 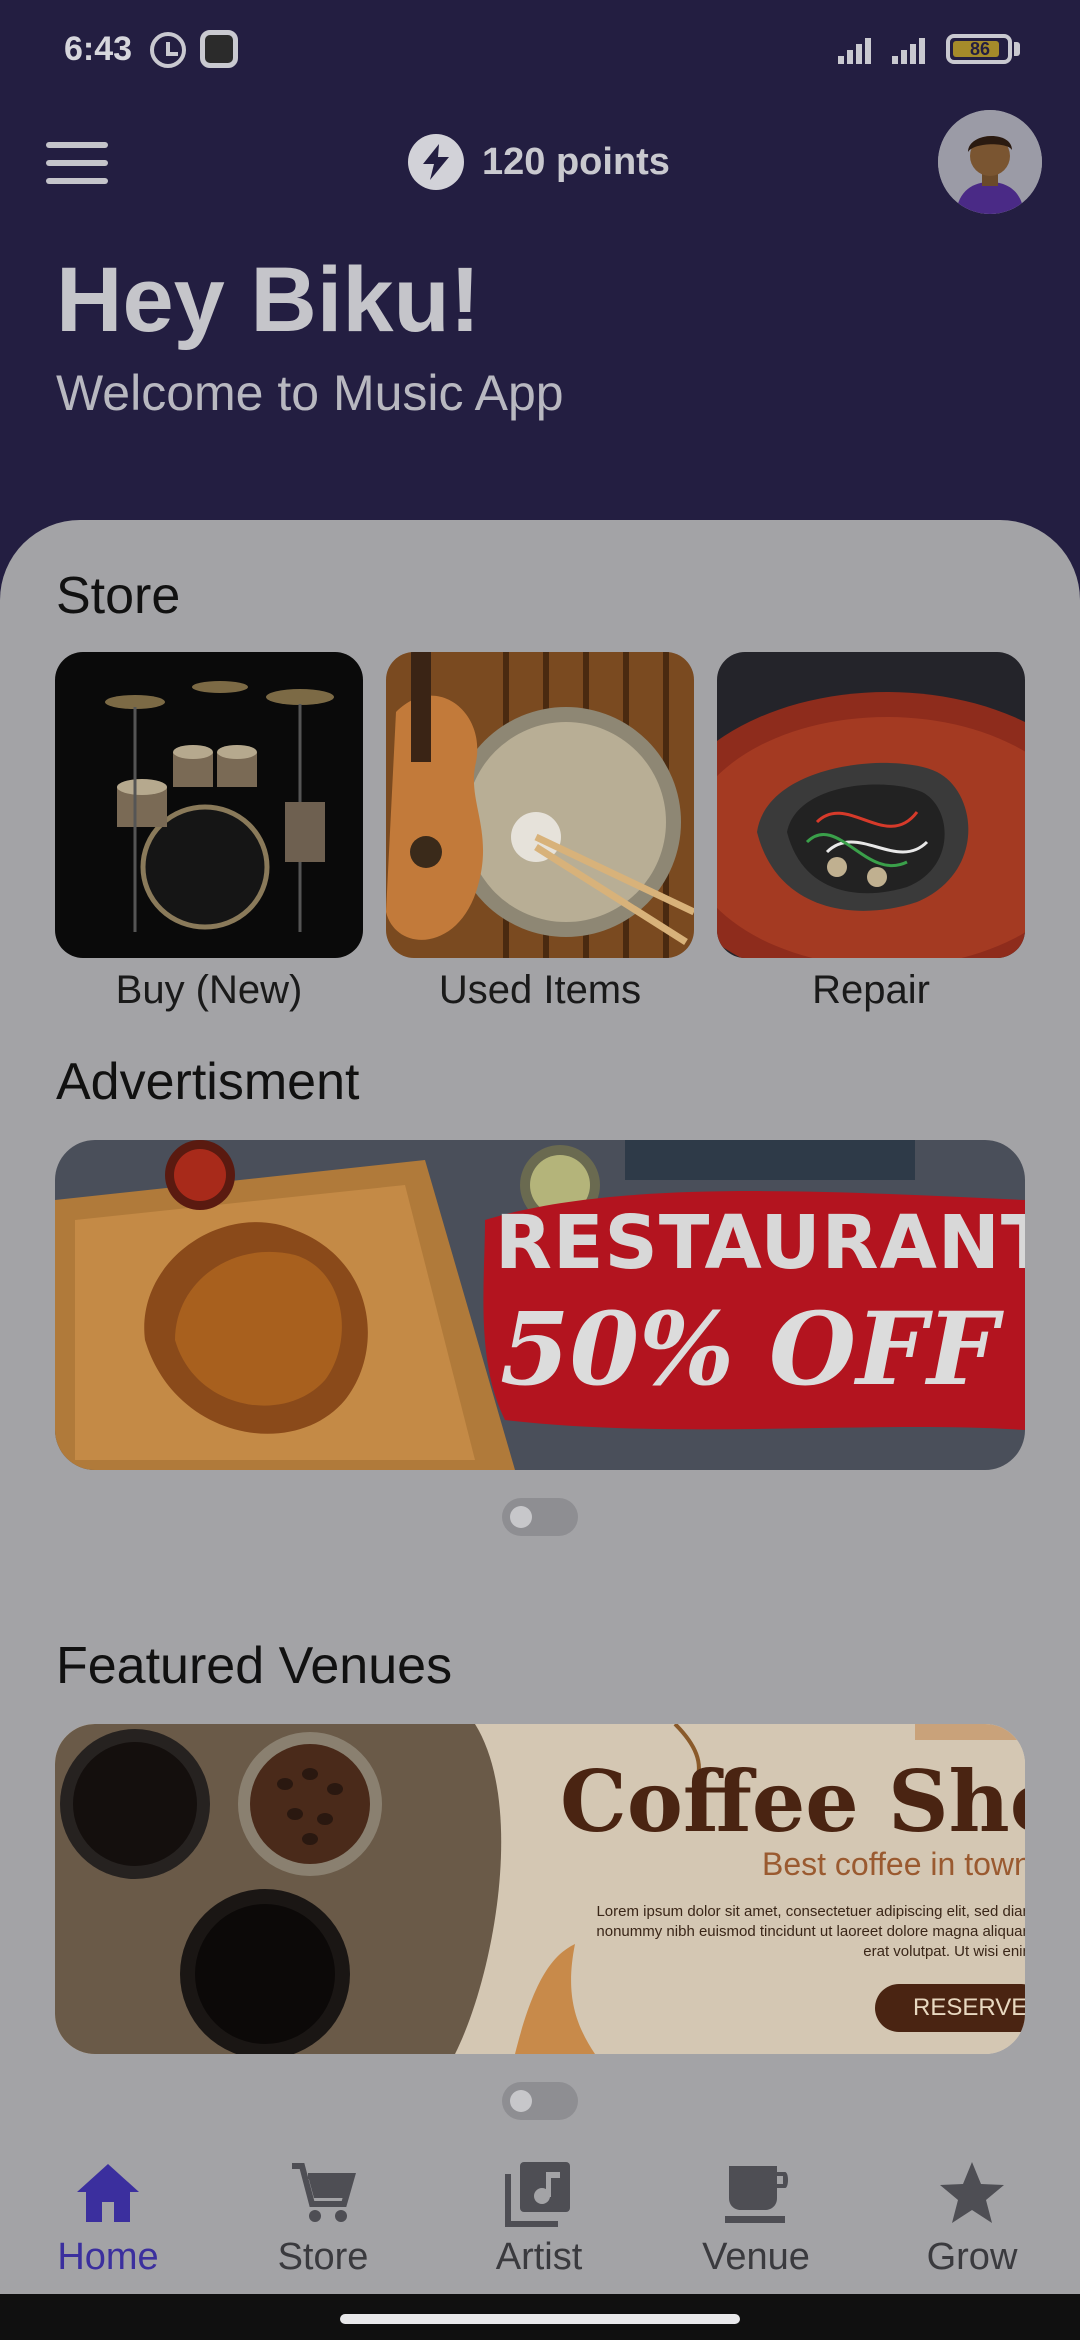 I want to click on featured-venues-section-title: Featured Venues, so click(x=254, y=1666).